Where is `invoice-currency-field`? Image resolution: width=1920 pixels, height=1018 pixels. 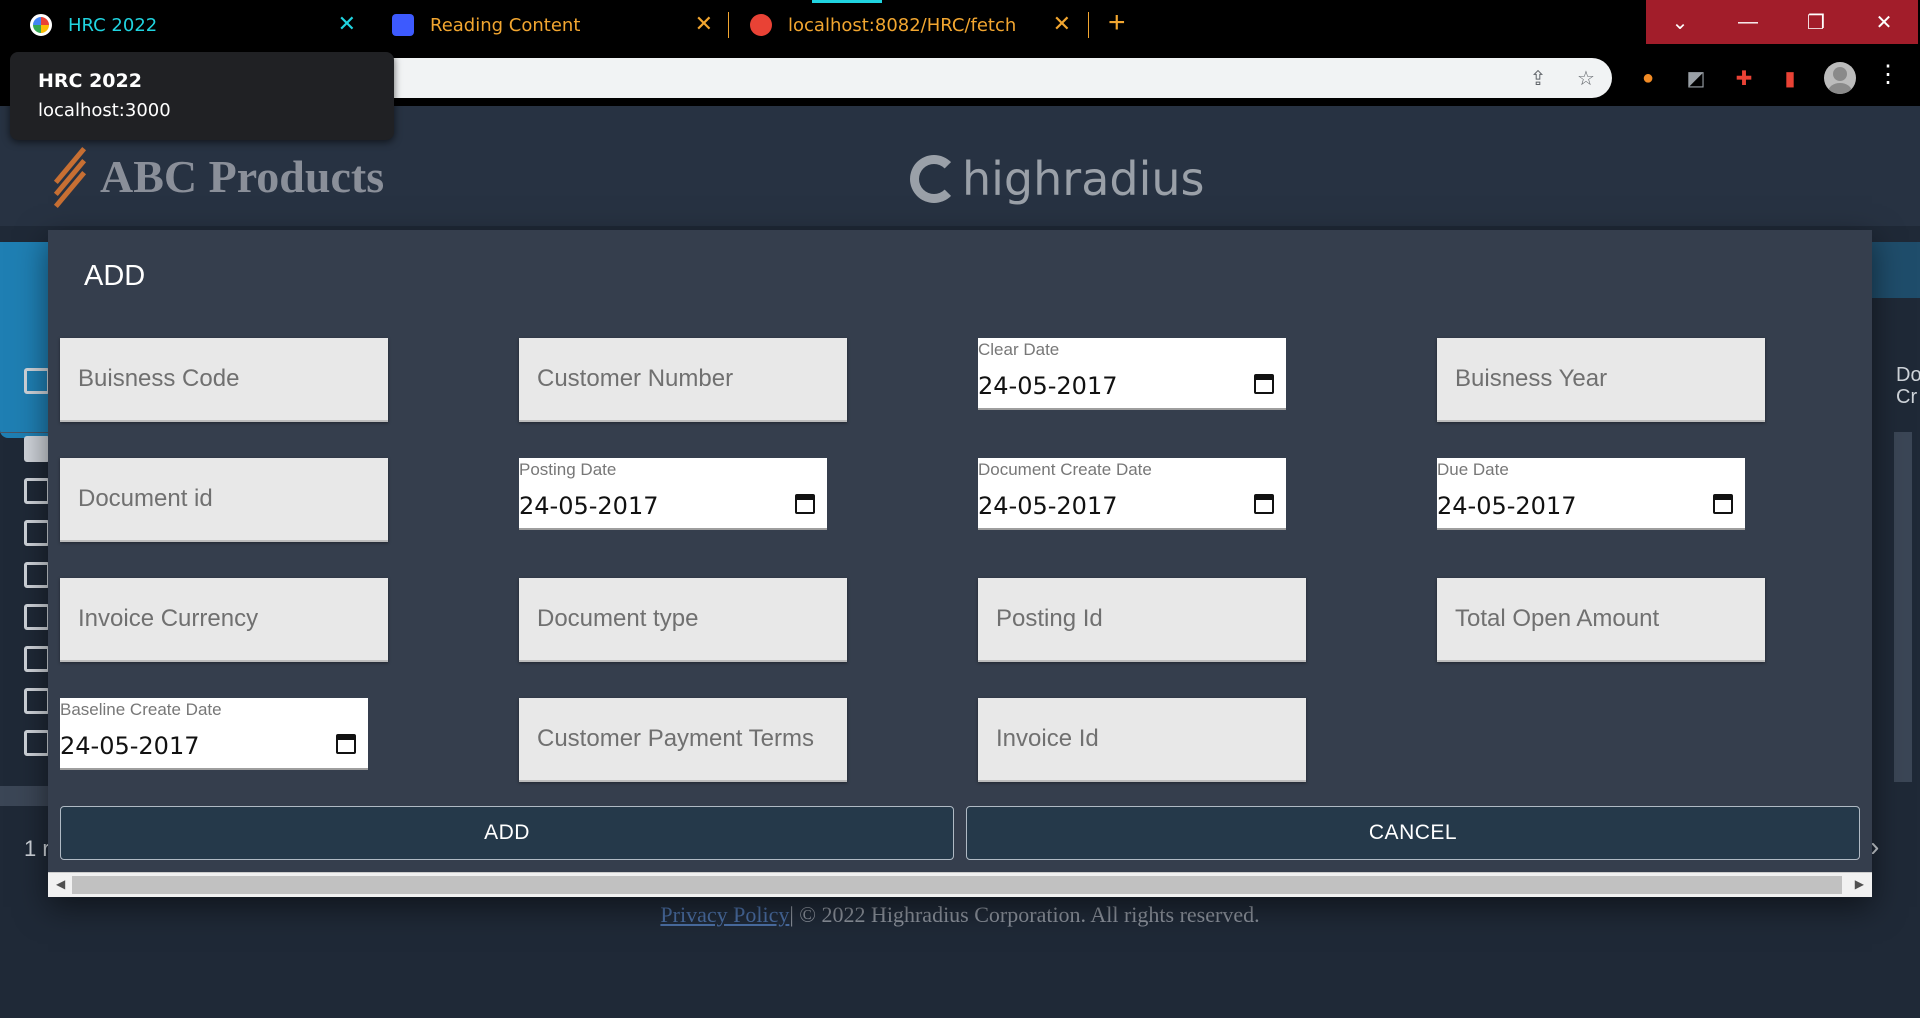
invoice-currency-field is located at coordinates (224, 620).